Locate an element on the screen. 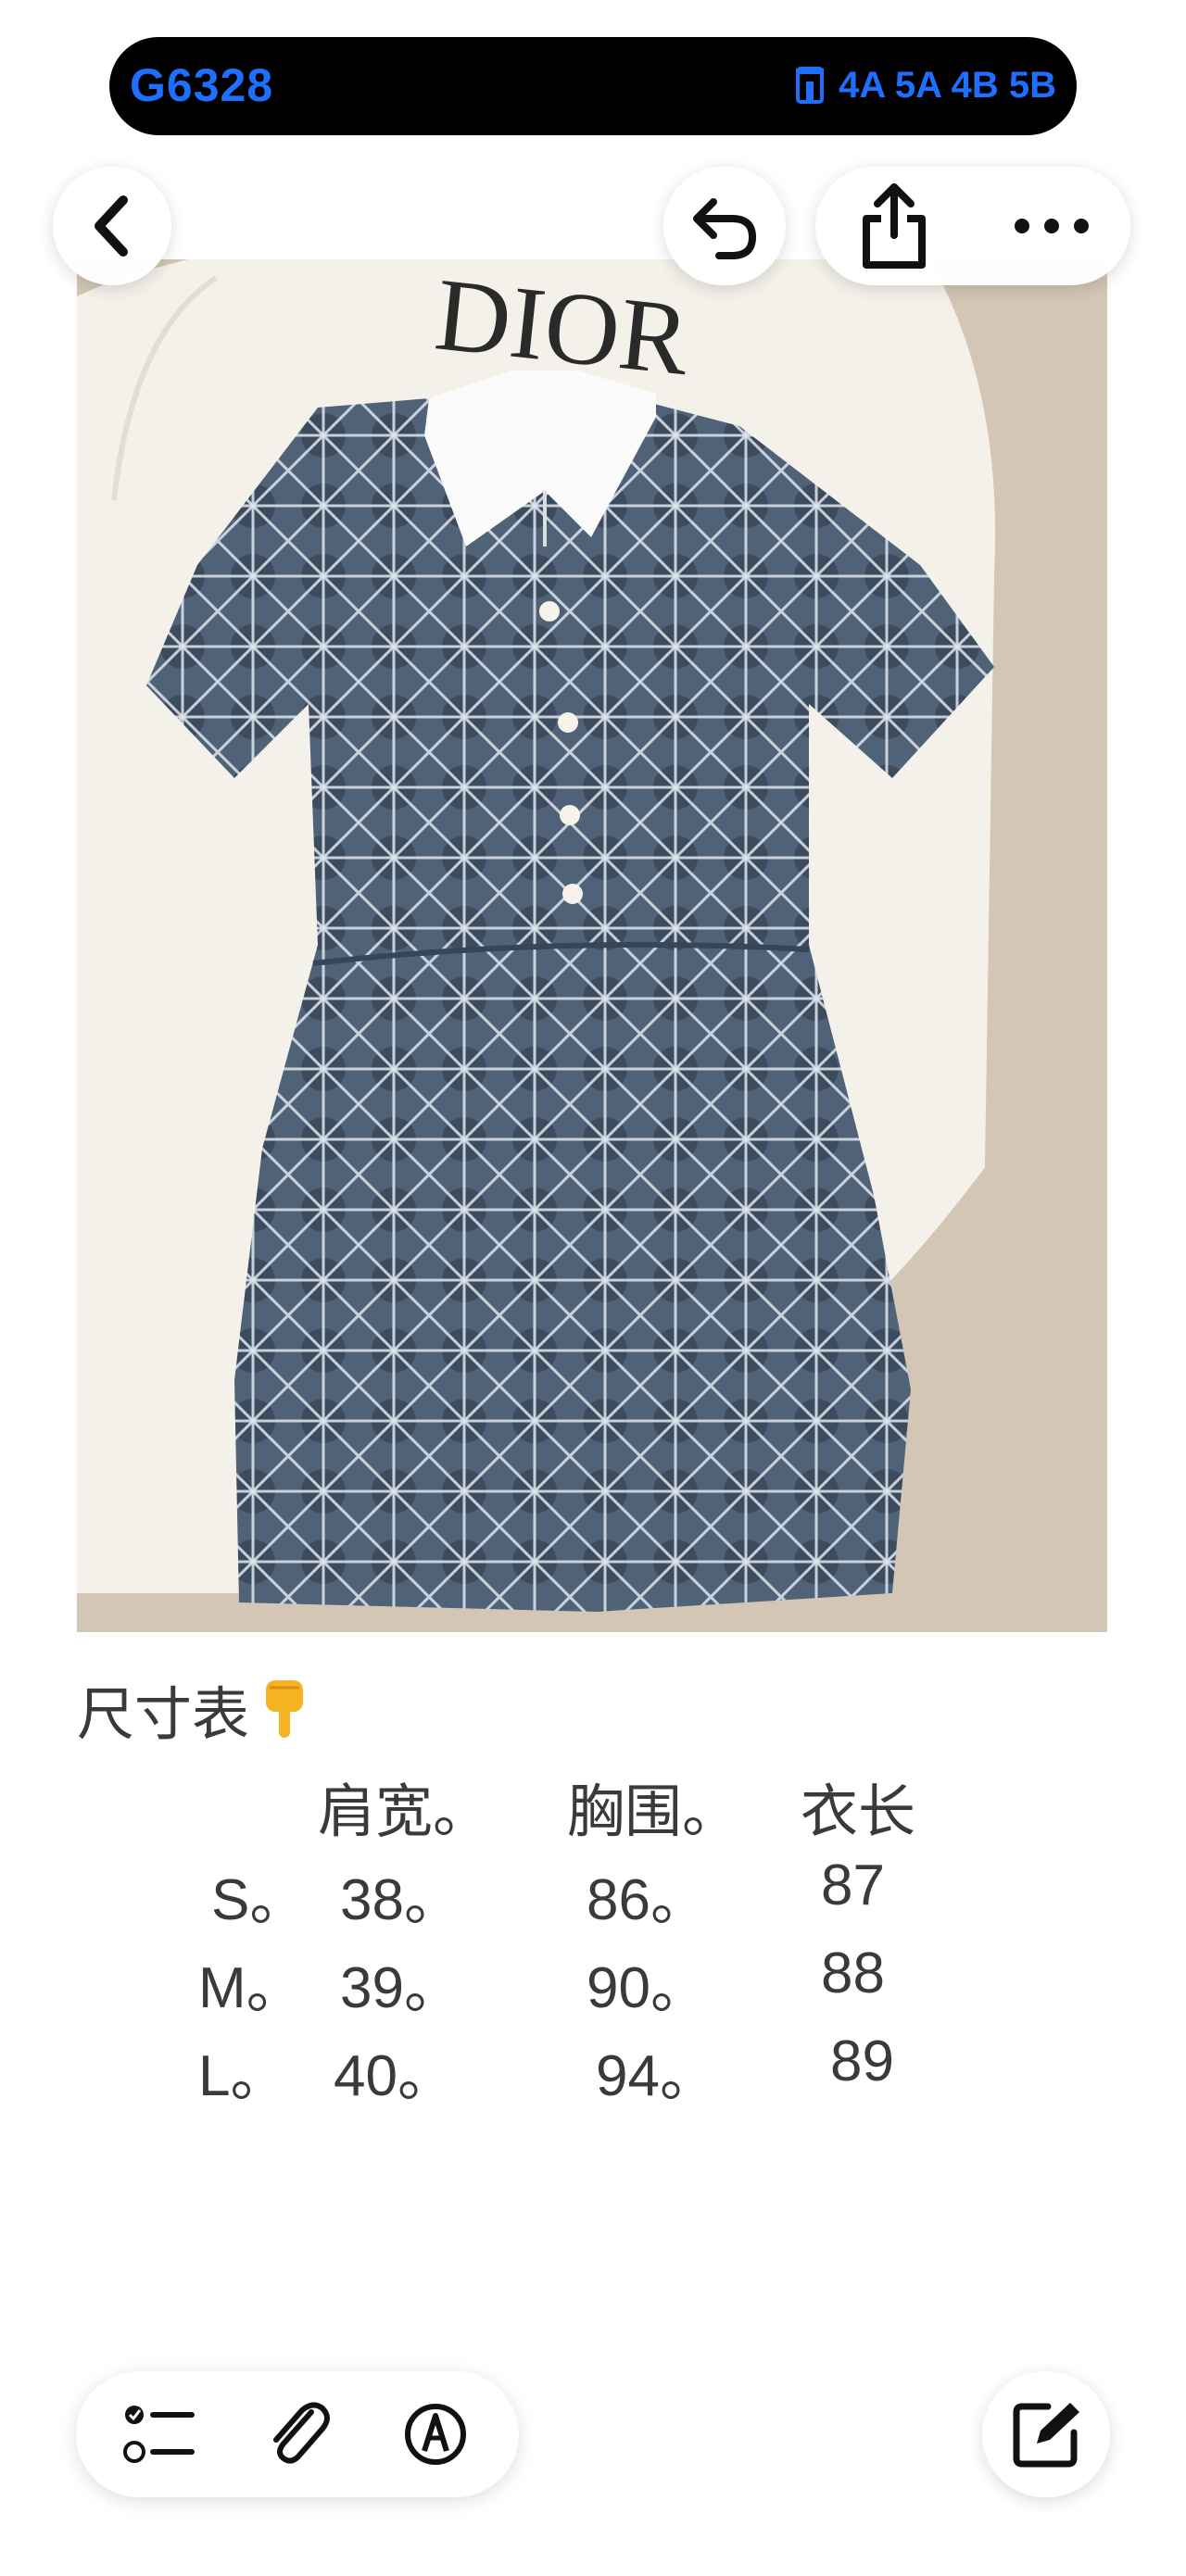 This screenshot has width=1186, height=2576. attach-button is located at coordinates (297, 2434).